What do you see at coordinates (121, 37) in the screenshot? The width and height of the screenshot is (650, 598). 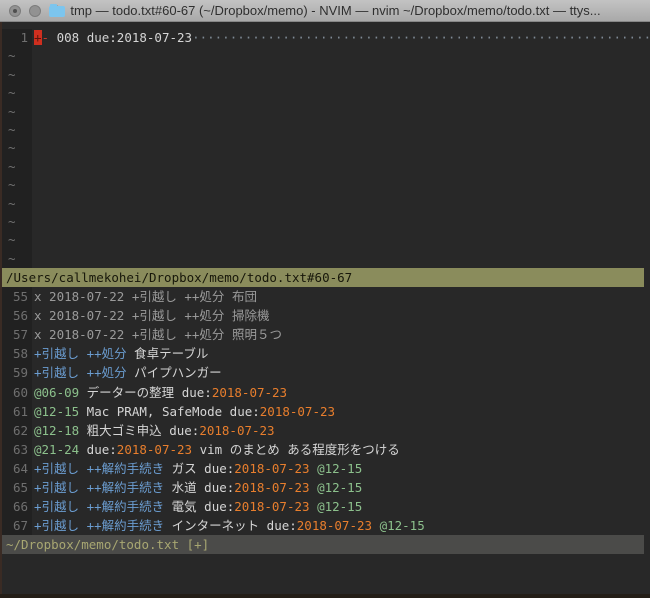 I see `text-segment-plain: 008 due:2018-07-23` at bounding box center [121, 37].